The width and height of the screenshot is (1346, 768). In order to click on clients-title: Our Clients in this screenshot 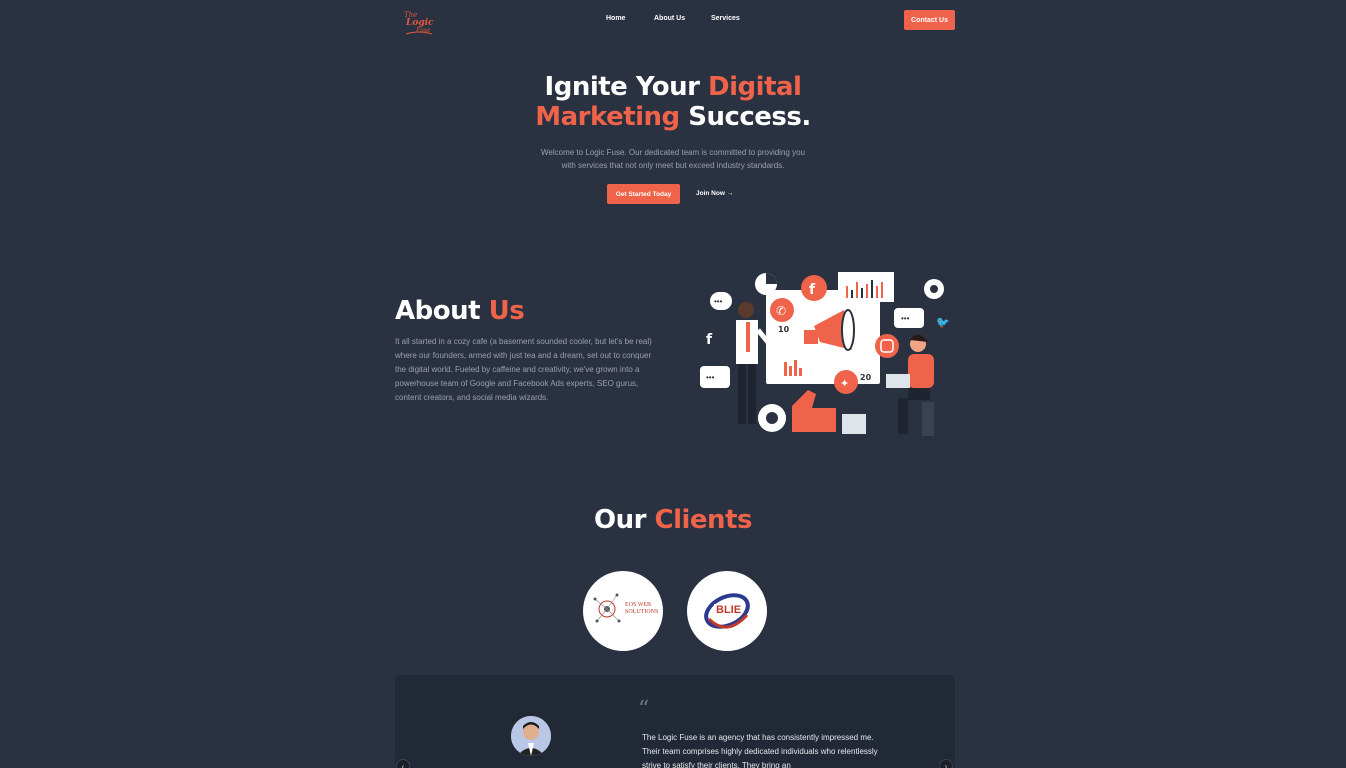, I will do `click(673, 520)`.